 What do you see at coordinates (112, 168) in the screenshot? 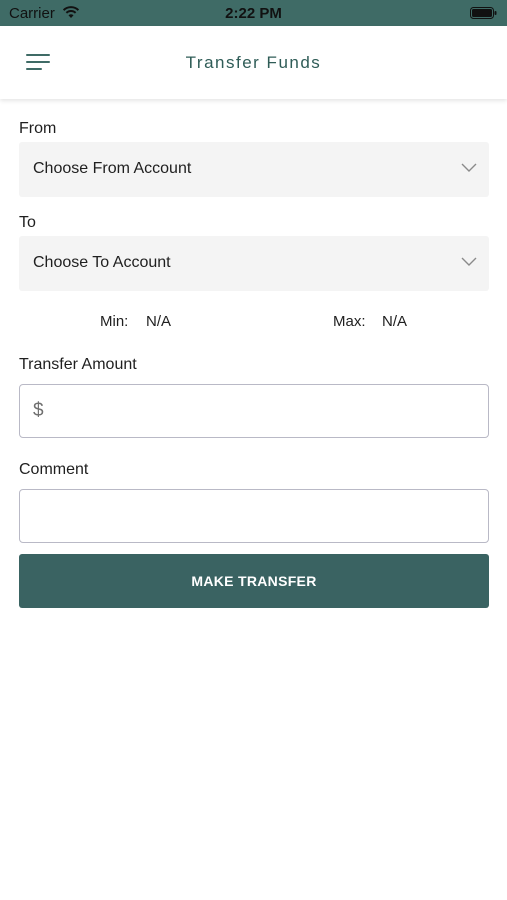
I see `from-account-value: Choose From Account` at bounding box center [112, 168].